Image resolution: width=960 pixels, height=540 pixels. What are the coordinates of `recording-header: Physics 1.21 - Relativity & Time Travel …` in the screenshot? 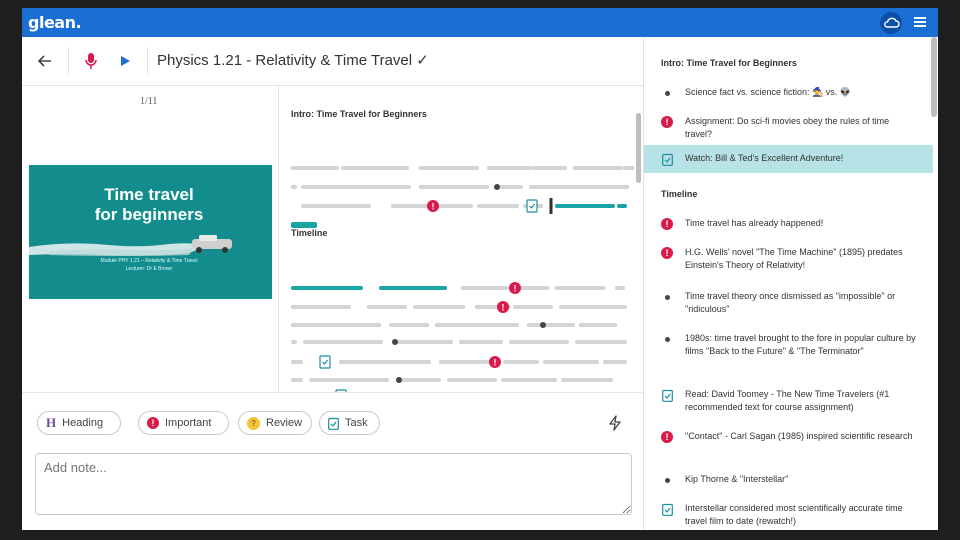 It's located at (332, 61).